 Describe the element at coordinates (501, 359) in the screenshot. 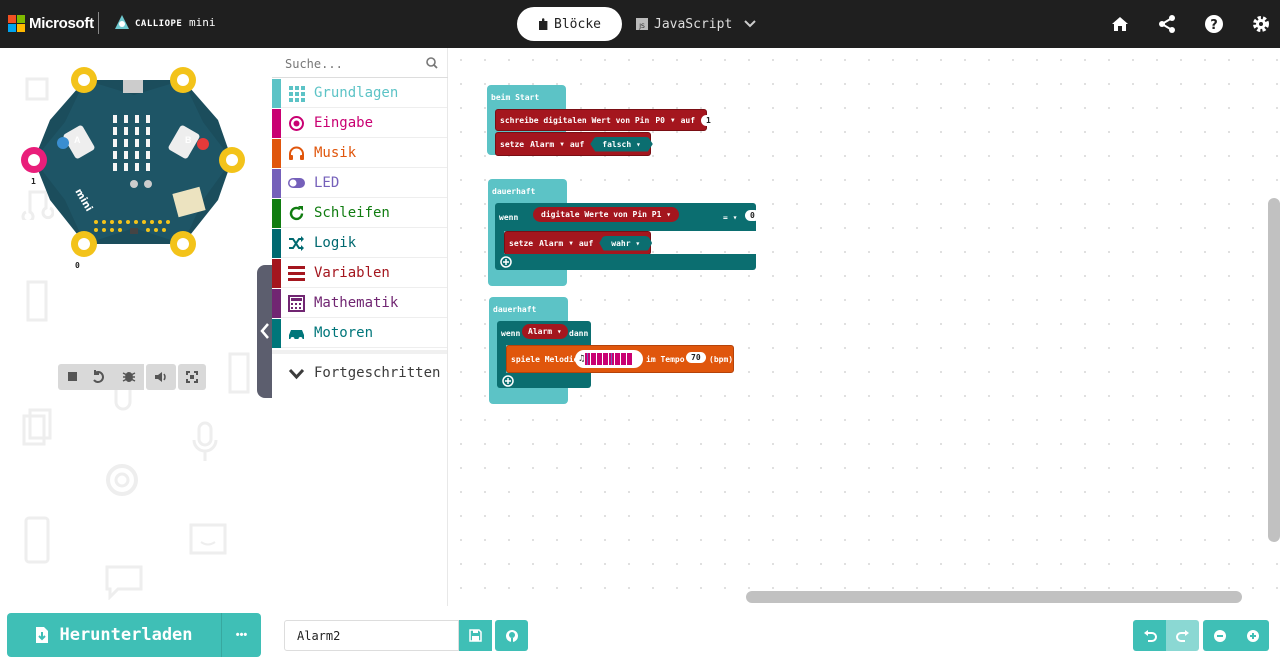

I see `if-block-side` at that location.